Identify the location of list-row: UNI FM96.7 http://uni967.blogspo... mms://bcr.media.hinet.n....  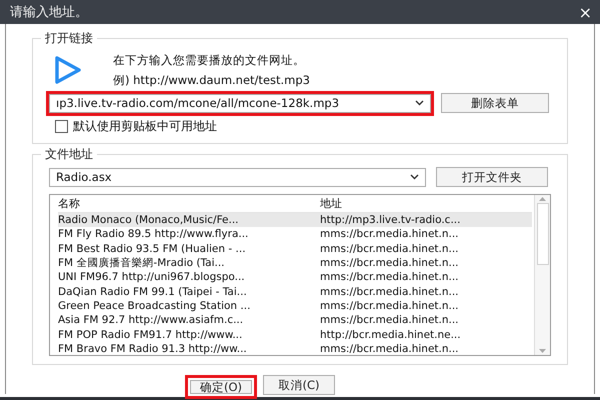
(295, 277).